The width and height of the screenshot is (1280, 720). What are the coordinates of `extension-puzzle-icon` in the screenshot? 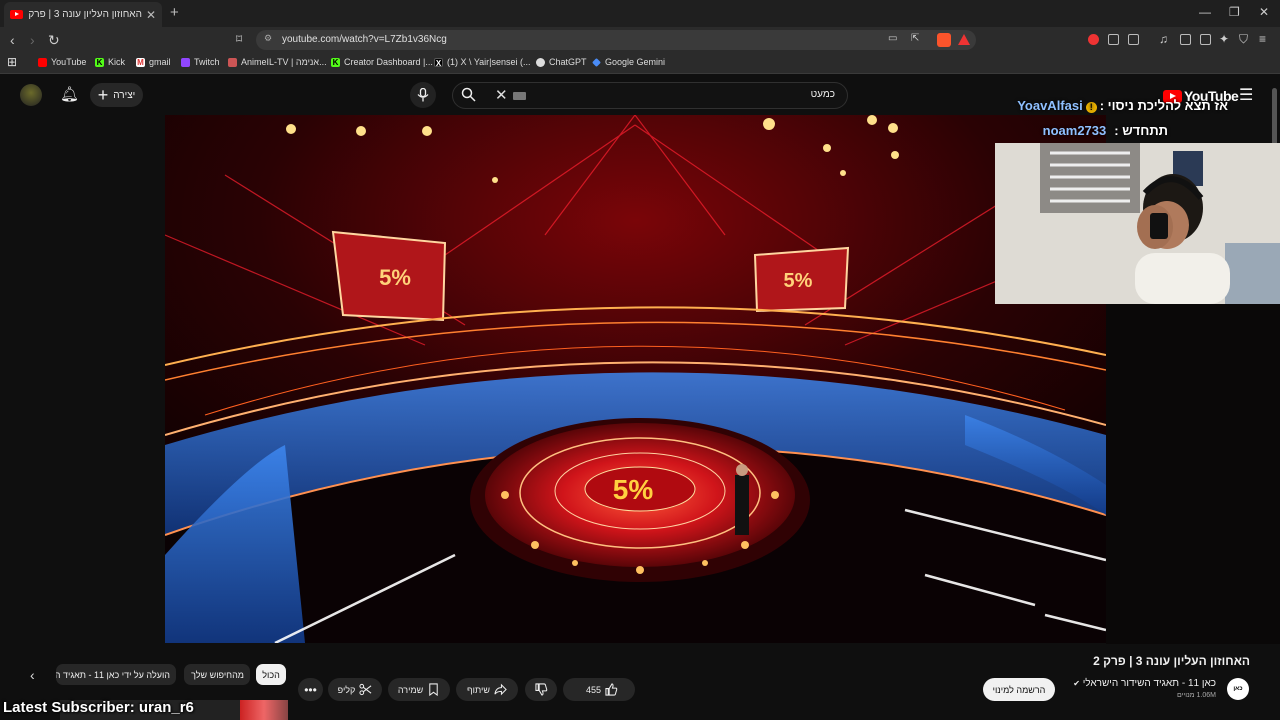 It's located at (1113, 39).